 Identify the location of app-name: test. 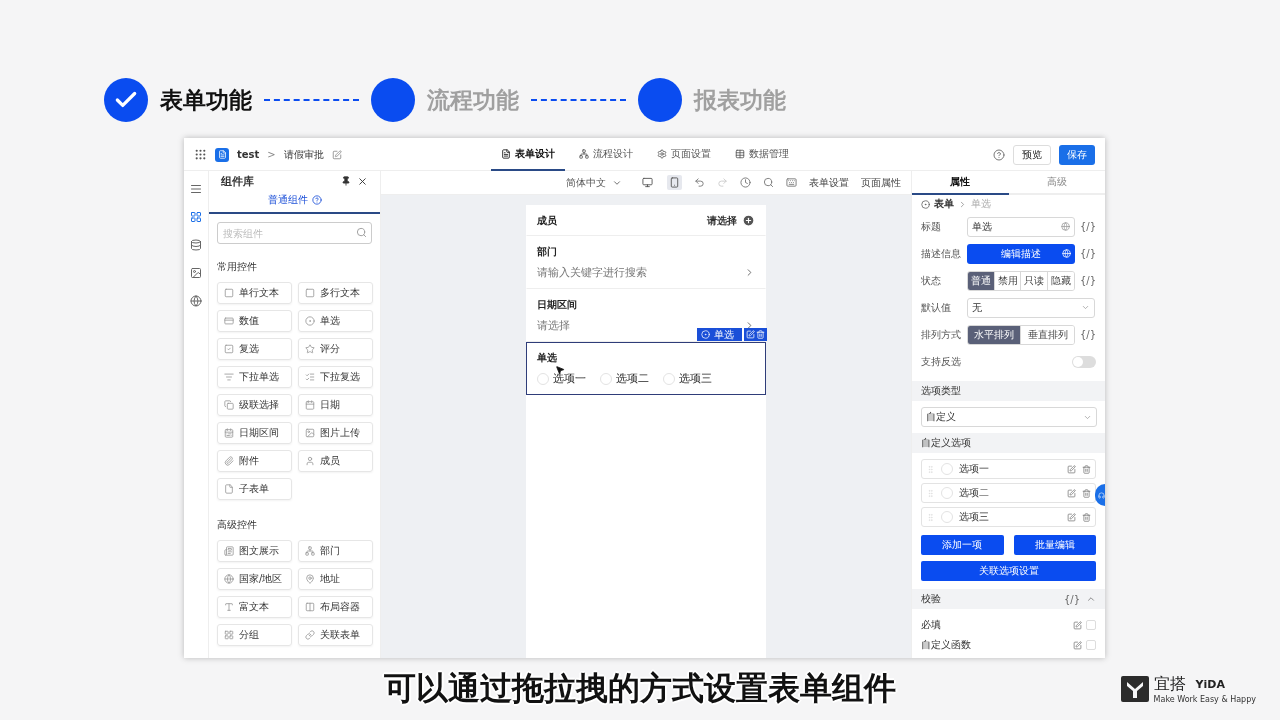
(248, 154).